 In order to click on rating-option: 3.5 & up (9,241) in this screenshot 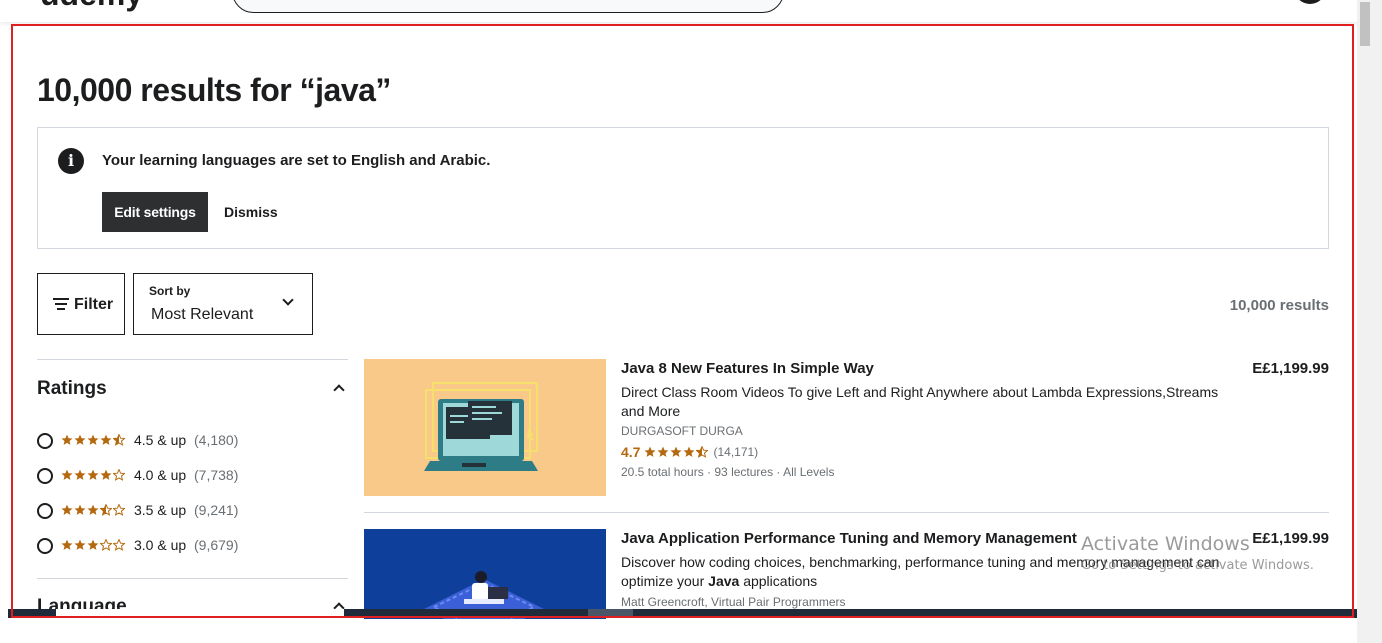, I will do `click(192, 511)`.